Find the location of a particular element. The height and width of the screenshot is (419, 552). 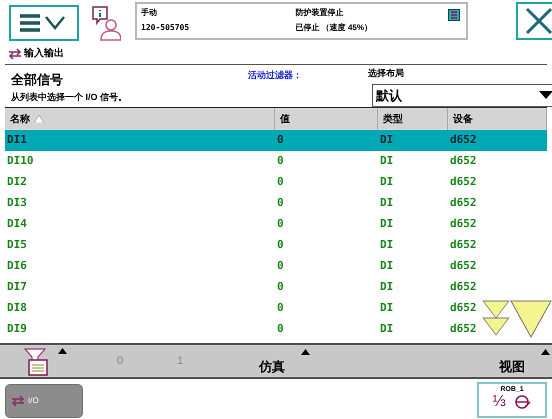

table-cell-text: DI3 is located at coordinates (17, 203).